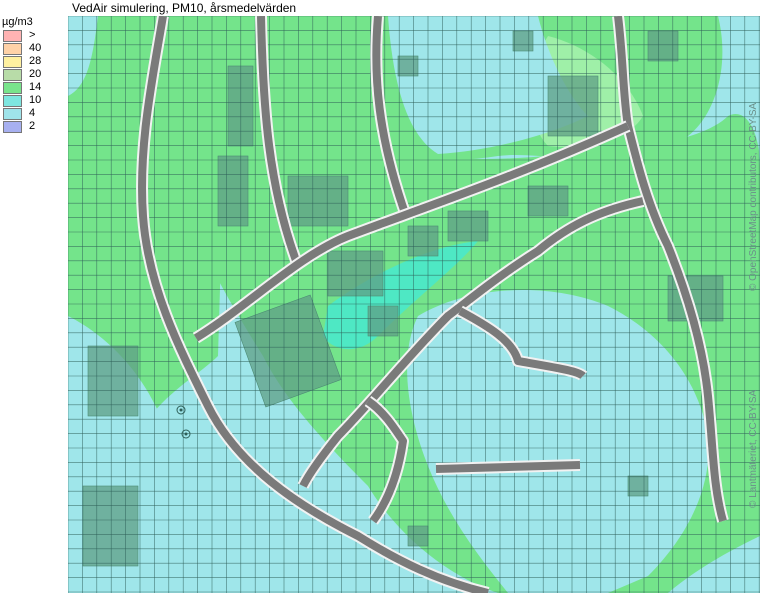  Describe the element at coordinates (35, 48) in the screenshot. I see `legend-label: 40` at that location.